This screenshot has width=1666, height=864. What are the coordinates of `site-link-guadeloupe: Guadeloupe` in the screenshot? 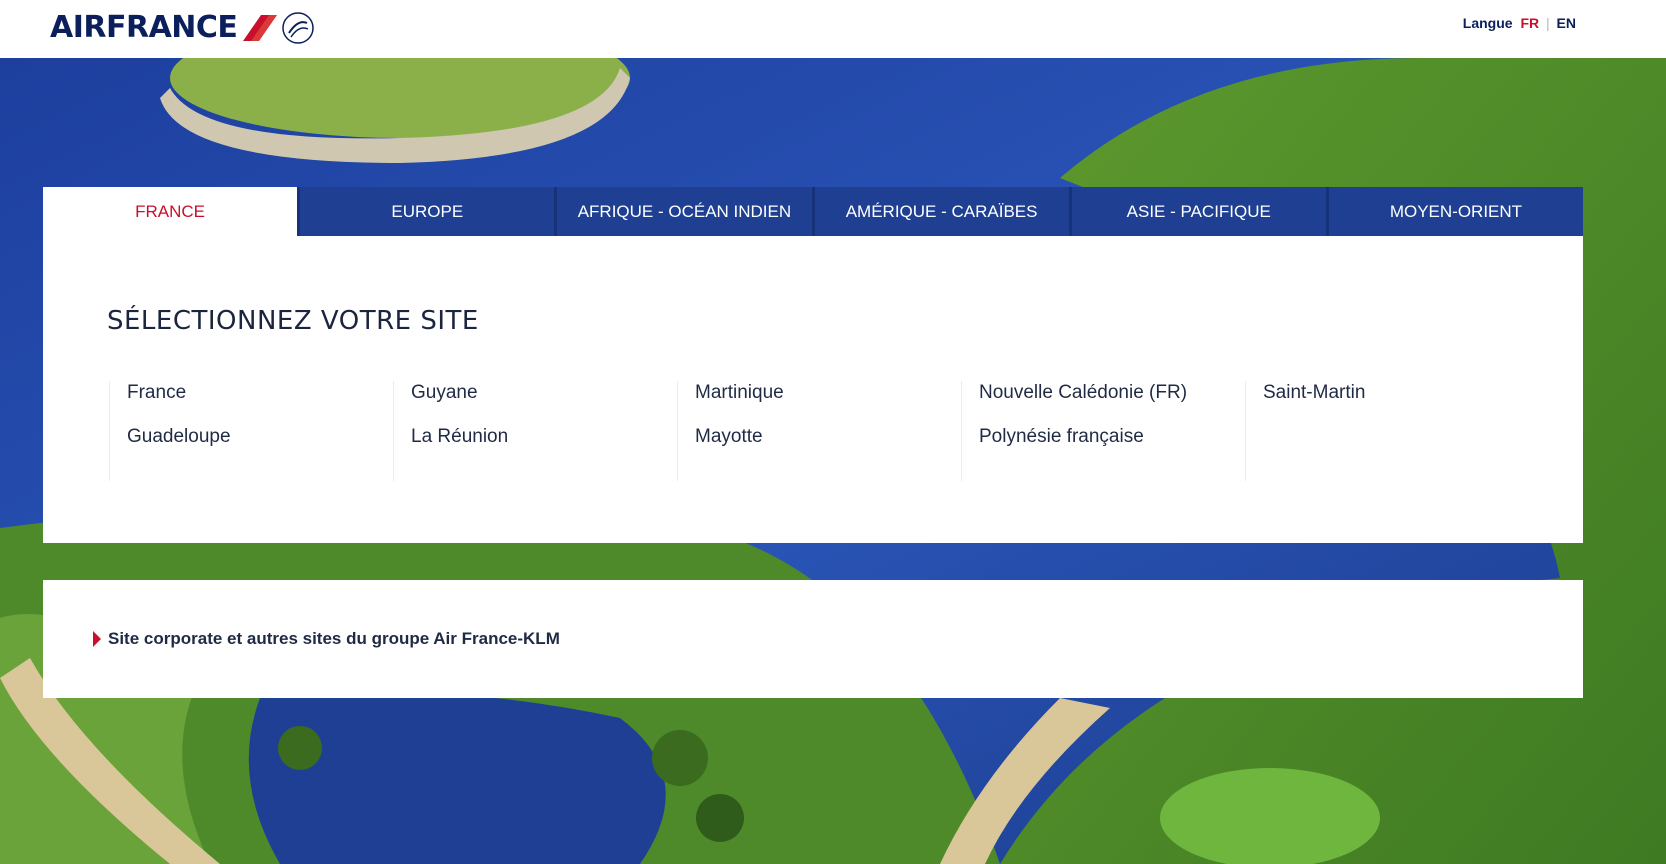 It's located at (260, 447).